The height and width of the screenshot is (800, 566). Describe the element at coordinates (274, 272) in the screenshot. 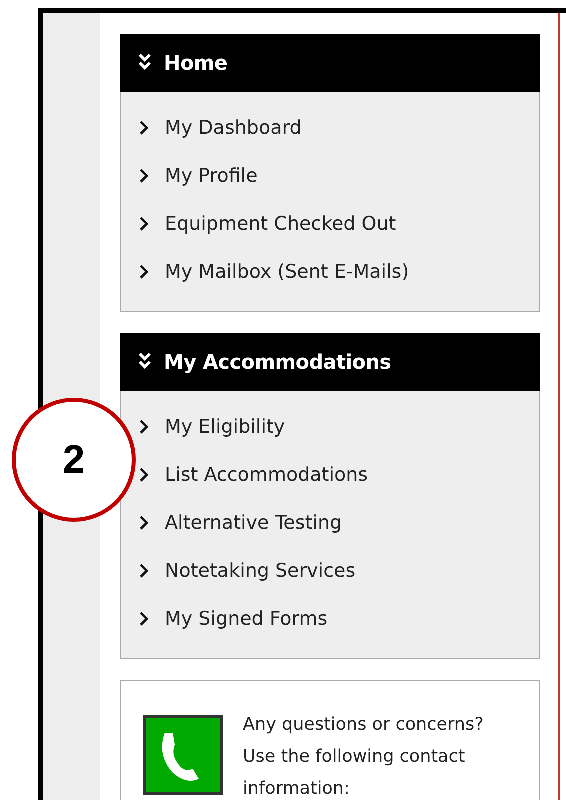

I see `menu-link: My Mailbox (Sent E-Mails)` at that location.